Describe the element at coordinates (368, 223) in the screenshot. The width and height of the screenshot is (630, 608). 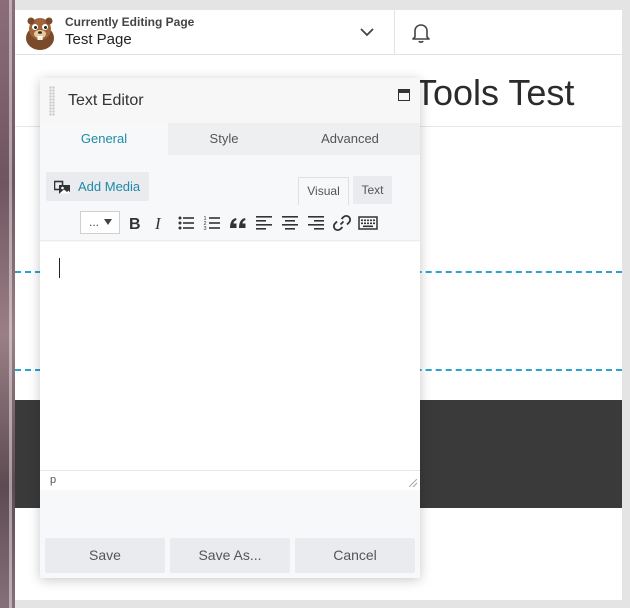
I see `keyboard-icon` at that location.